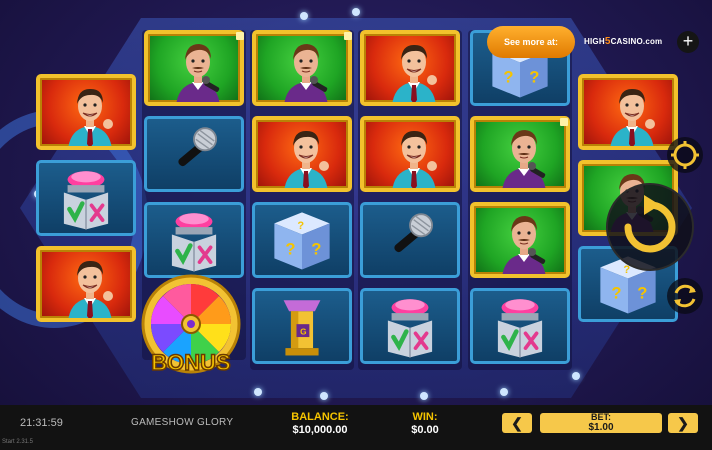  Describe the element at coordinates (517, 423) in the screenshot. I see `bet-decrease-button: ❮` at that location.